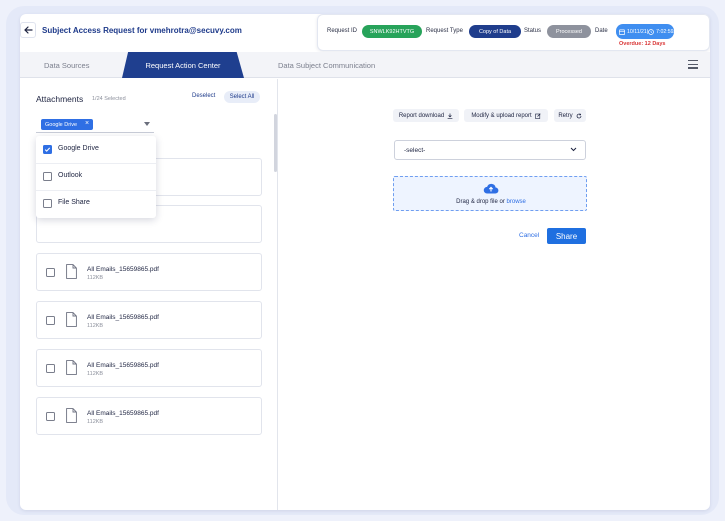  I want to click on filter-chip-label: Google Drive, so click(61, 124).